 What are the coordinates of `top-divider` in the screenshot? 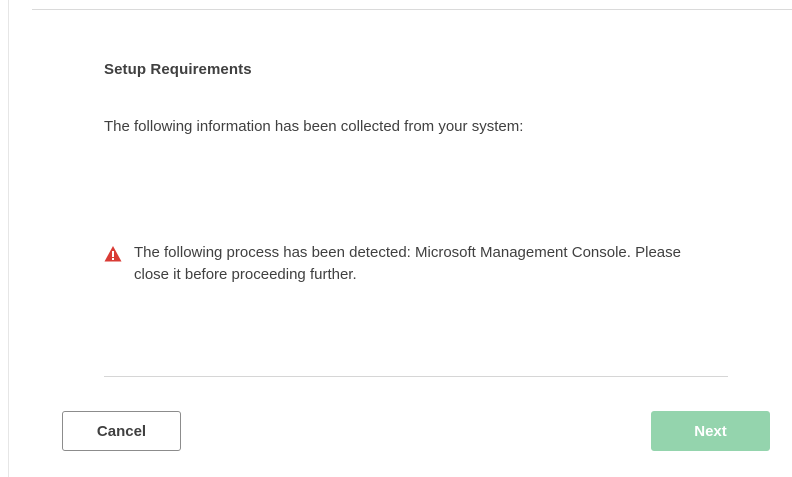 It's located at (412, 9).